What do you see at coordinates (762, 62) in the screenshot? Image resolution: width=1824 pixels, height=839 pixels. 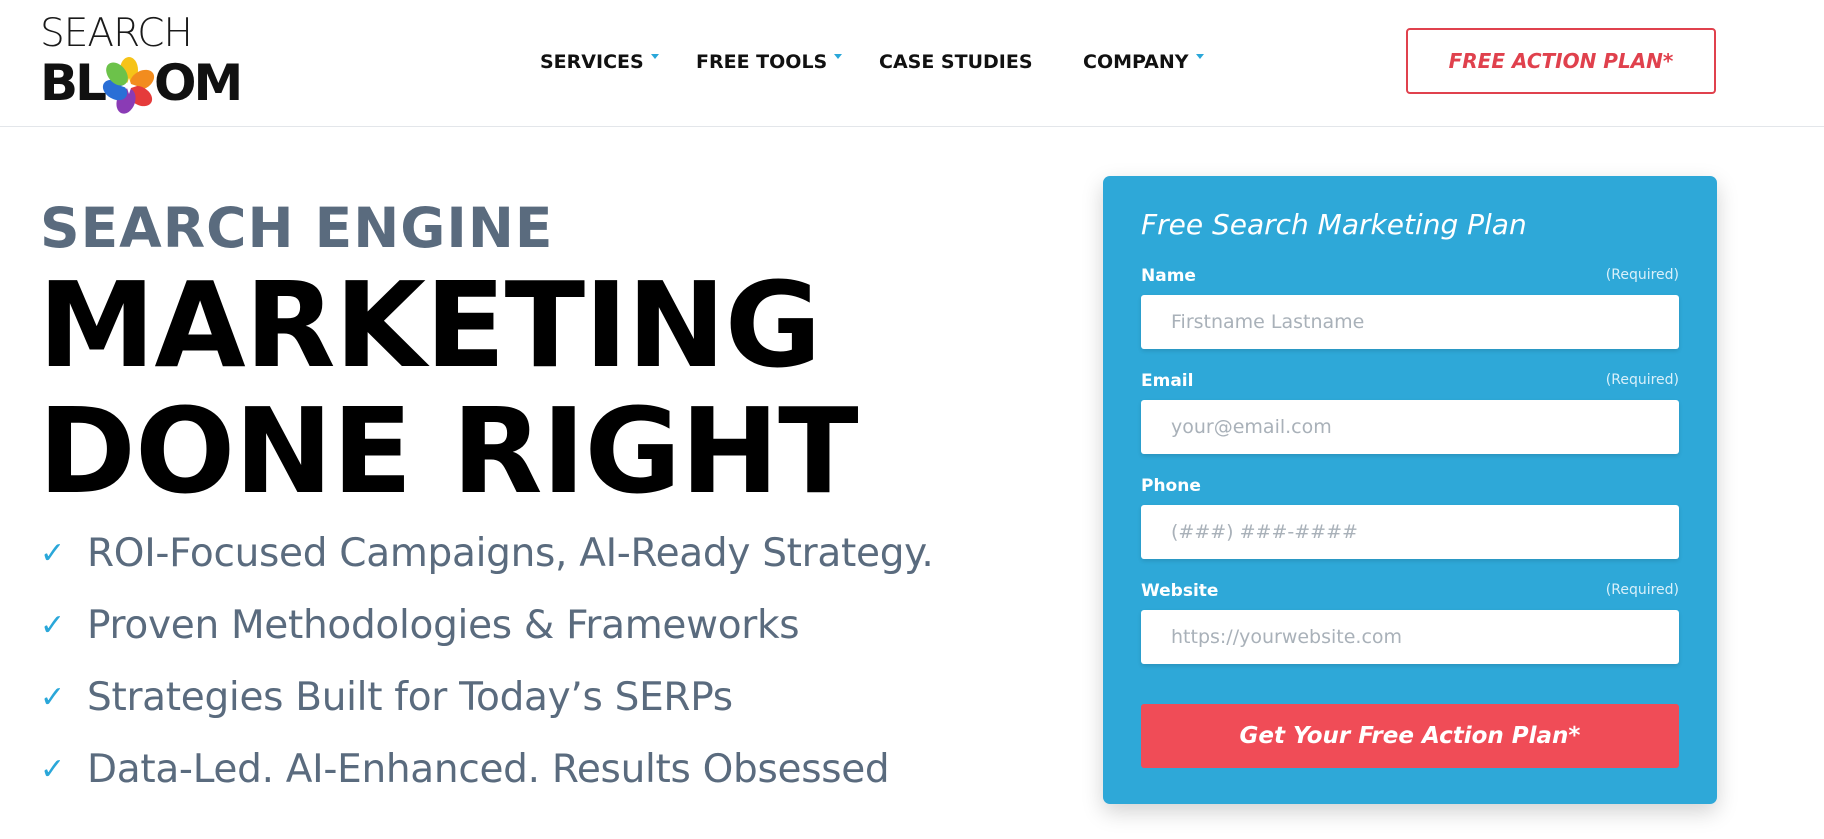 I see `nav-label-free-tools: FREE TOOLS` at bounding box center [762, 62].